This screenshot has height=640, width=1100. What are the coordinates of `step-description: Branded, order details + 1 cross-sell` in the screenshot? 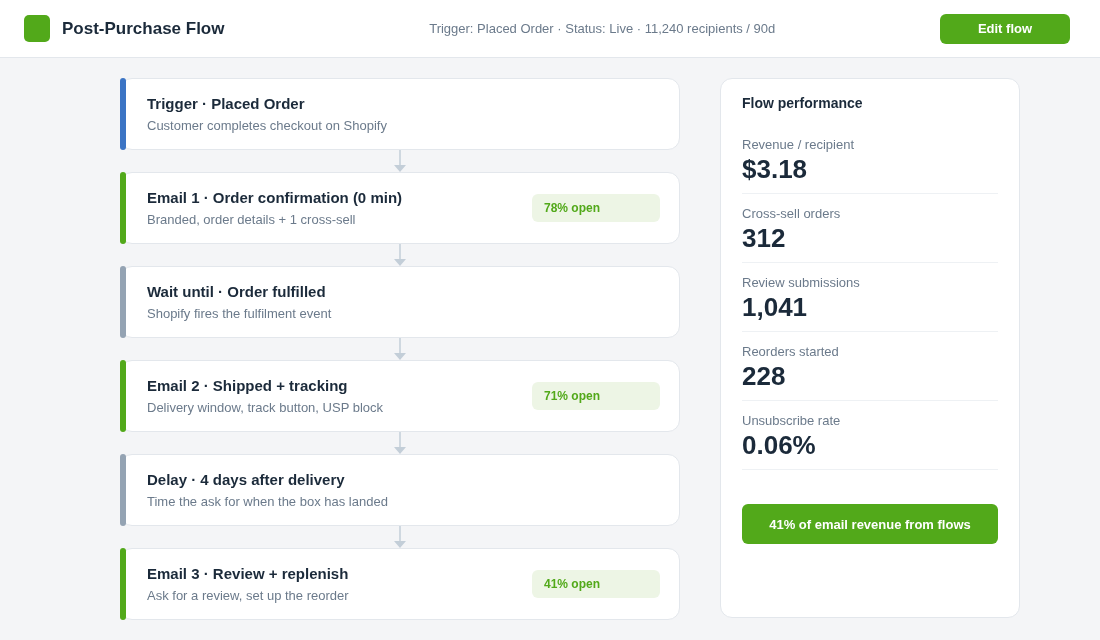 It's located at (252, 219).